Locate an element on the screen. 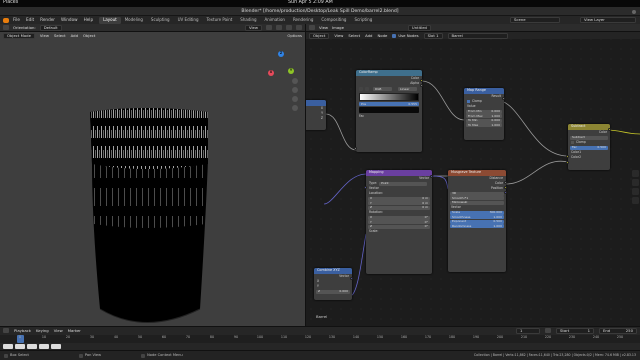  start-frame-field: Start 1 is located at coordinates (575, 330).